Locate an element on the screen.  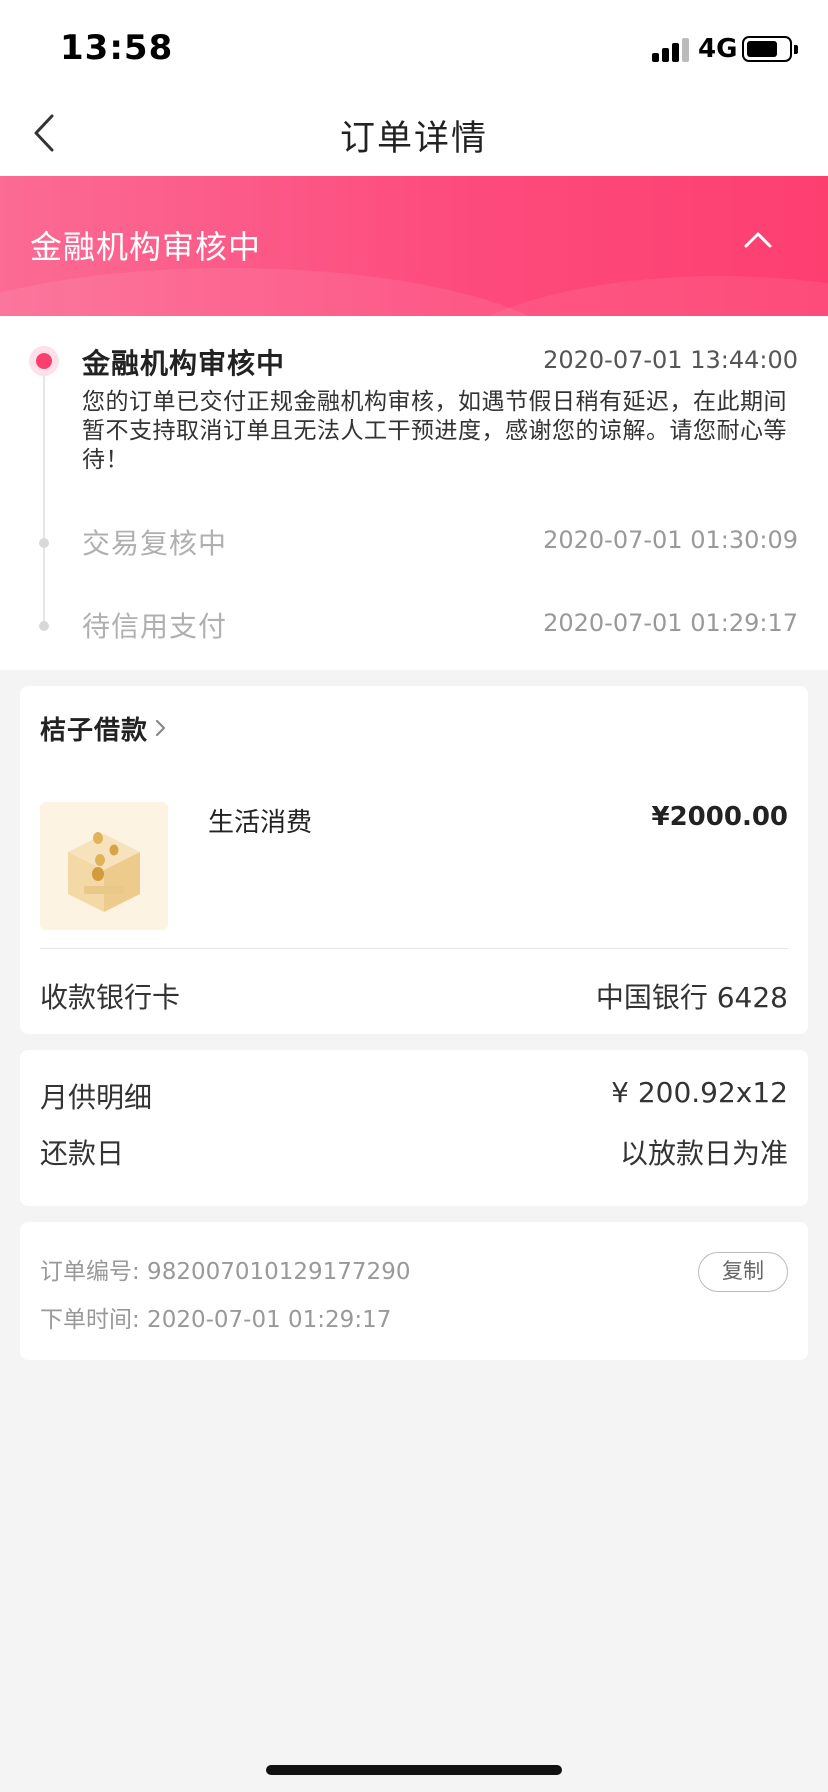
order-time: 下单时间: 2020-07-01 01:29:17 is located at coordinates (216, 1320).